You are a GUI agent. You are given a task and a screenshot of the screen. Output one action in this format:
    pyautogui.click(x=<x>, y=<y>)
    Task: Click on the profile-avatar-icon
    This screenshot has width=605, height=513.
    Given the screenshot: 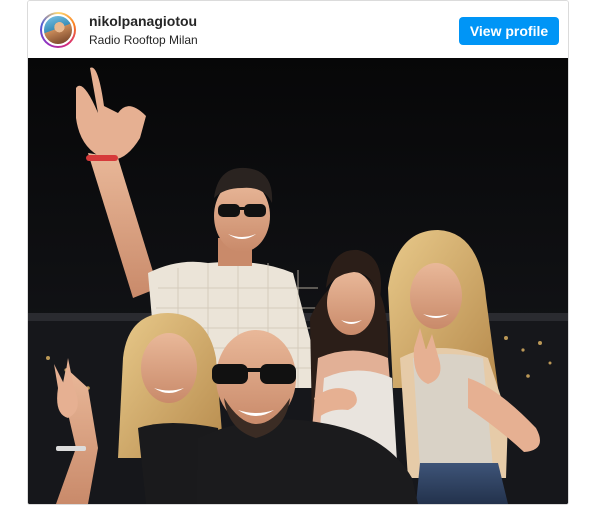 What is the action you would take?
    pyautogui.click(x=58, y=30)
    